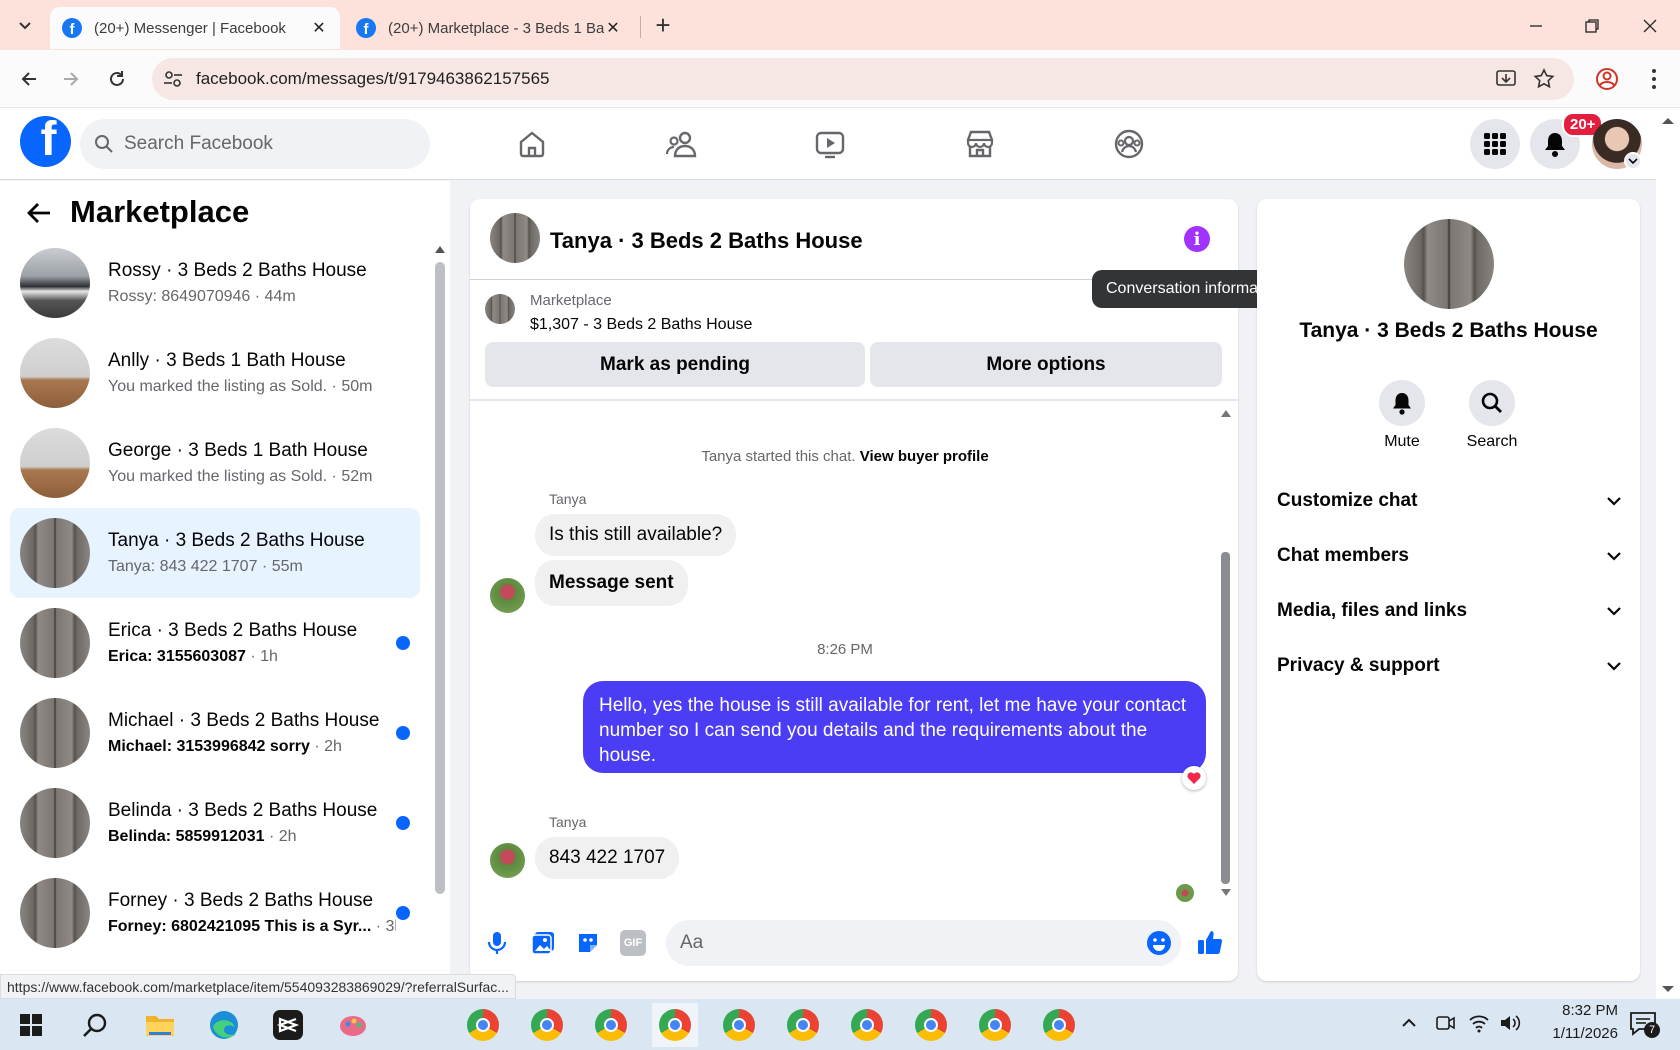 Image resolution: width=1680 pixels, height=1050 pixels. What do you see at coordinates (706, 241) in the screenshot?
I see `chat-title: Tanya · 3 Beds 2 Baths House` at bounding box center [706, 241].